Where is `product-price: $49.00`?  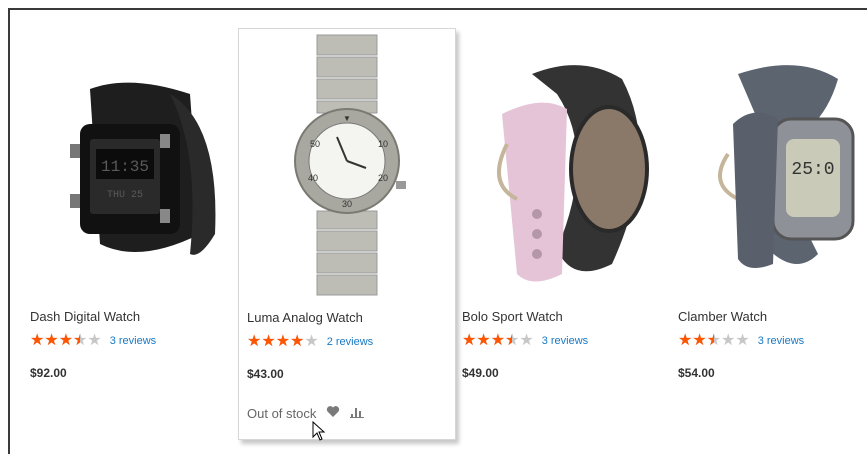
product-price: $49.00 is located at coordinates (480, 373).